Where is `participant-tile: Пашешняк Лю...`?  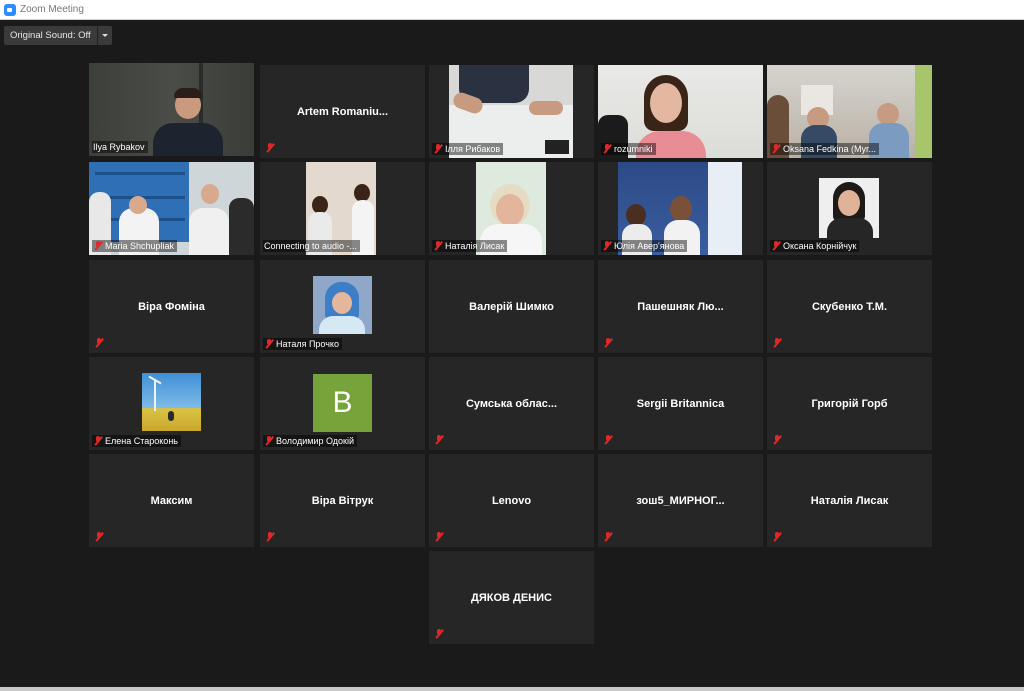
participant-tile: Пашешняк Лю... is located at coordinates (680, 306).